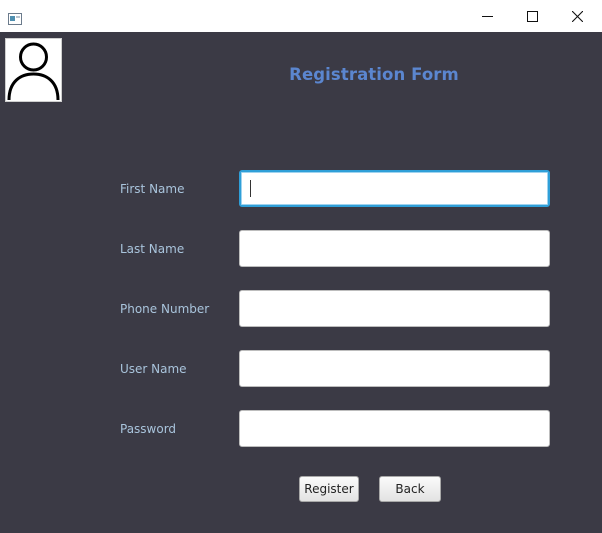 The height and width of the screenshot is (533, 602). I want to click on close-icon, so click(577, 16).